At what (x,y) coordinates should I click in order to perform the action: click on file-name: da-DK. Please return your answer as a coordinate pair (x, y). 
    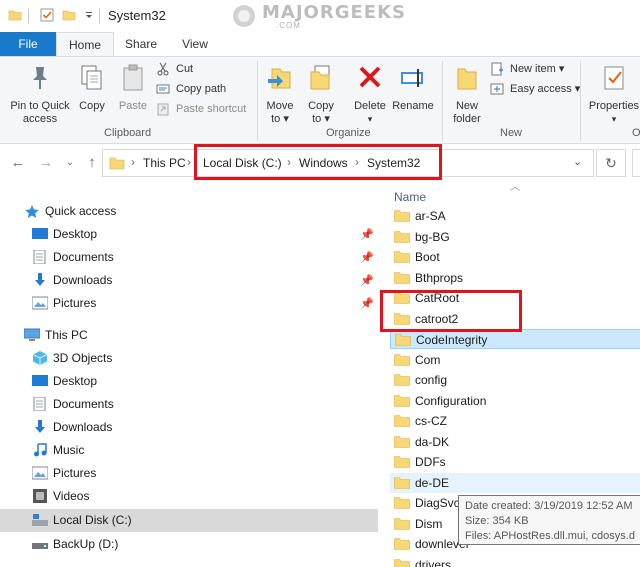
    Looking at the image, I should click on (432, 441).